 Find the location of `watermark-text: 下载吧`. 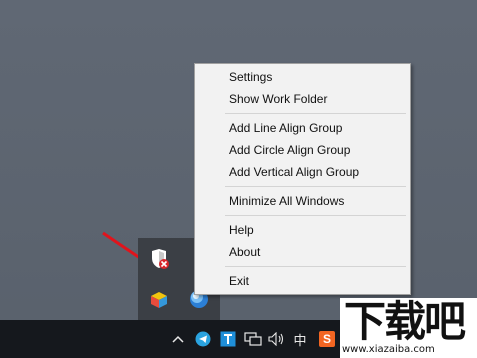

watermark-text: 下载吧 is located at coordinates (405, 321).